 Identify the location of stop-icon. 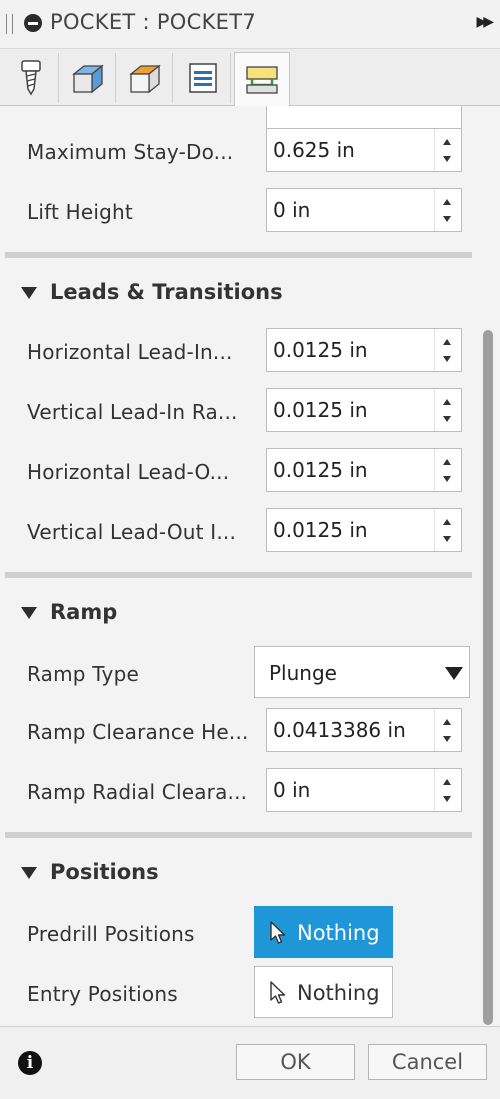
(33, 23).